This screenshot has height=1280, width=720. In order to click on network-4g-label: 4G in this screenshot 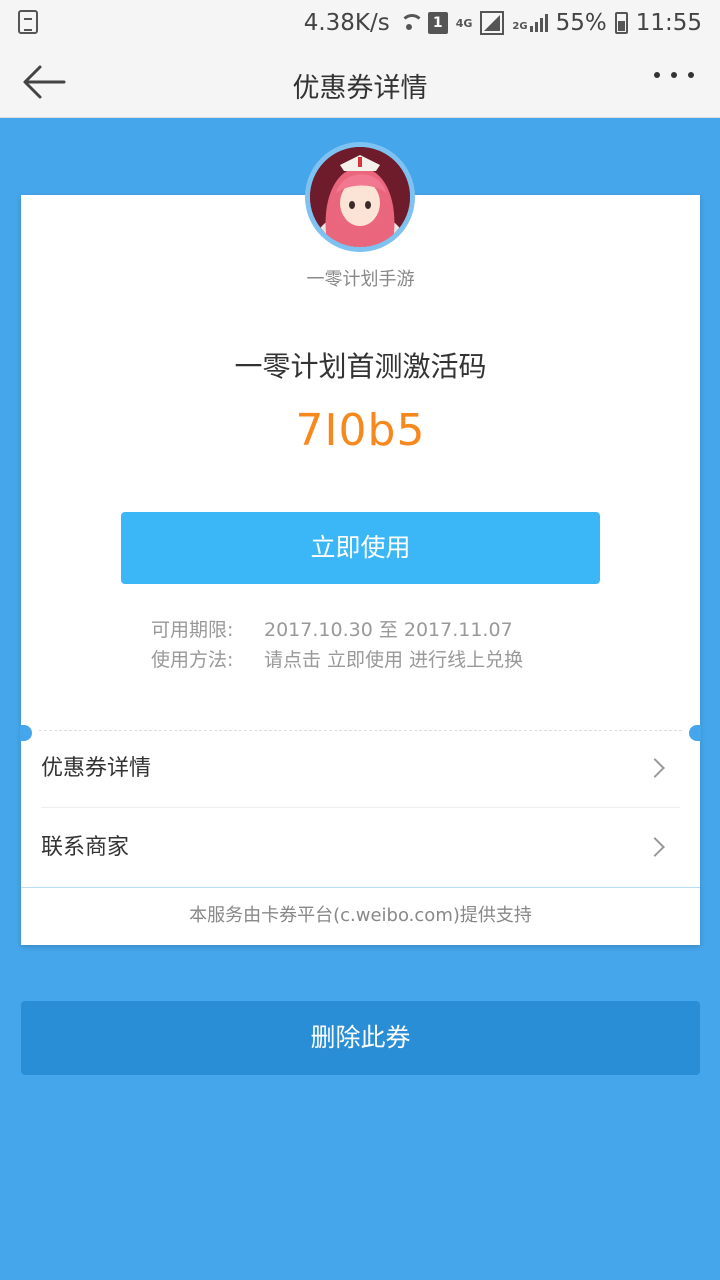, I will do `click(464, 23)`.